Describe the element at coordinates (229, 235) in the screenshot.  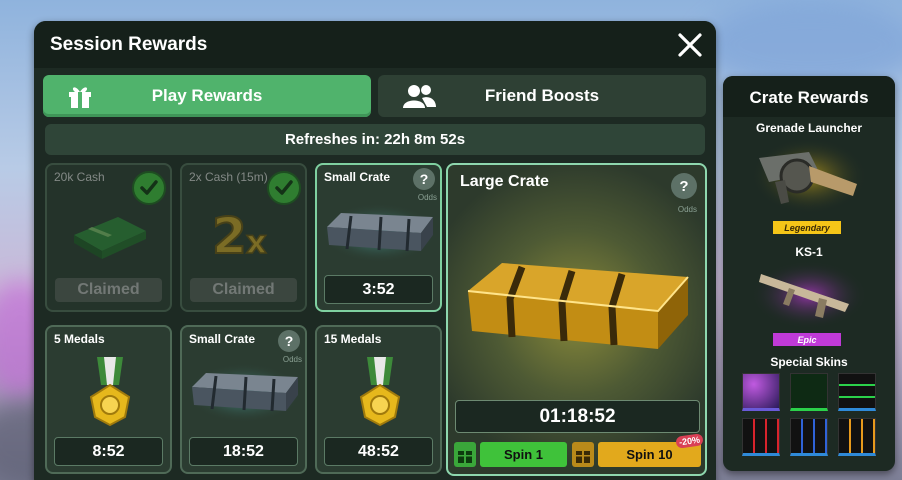
I see `svg-text: 2` at that location.